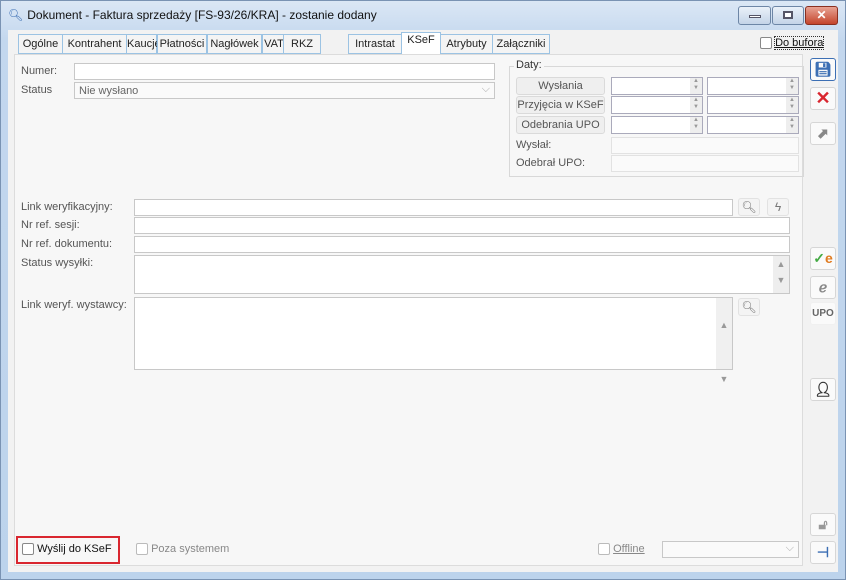 Image resolution: width=846 pixels, height=580 pixels. Describe the element at coordinates (621, 549) in the screenshot. I see `offline-checkbox: Offline` at that location.